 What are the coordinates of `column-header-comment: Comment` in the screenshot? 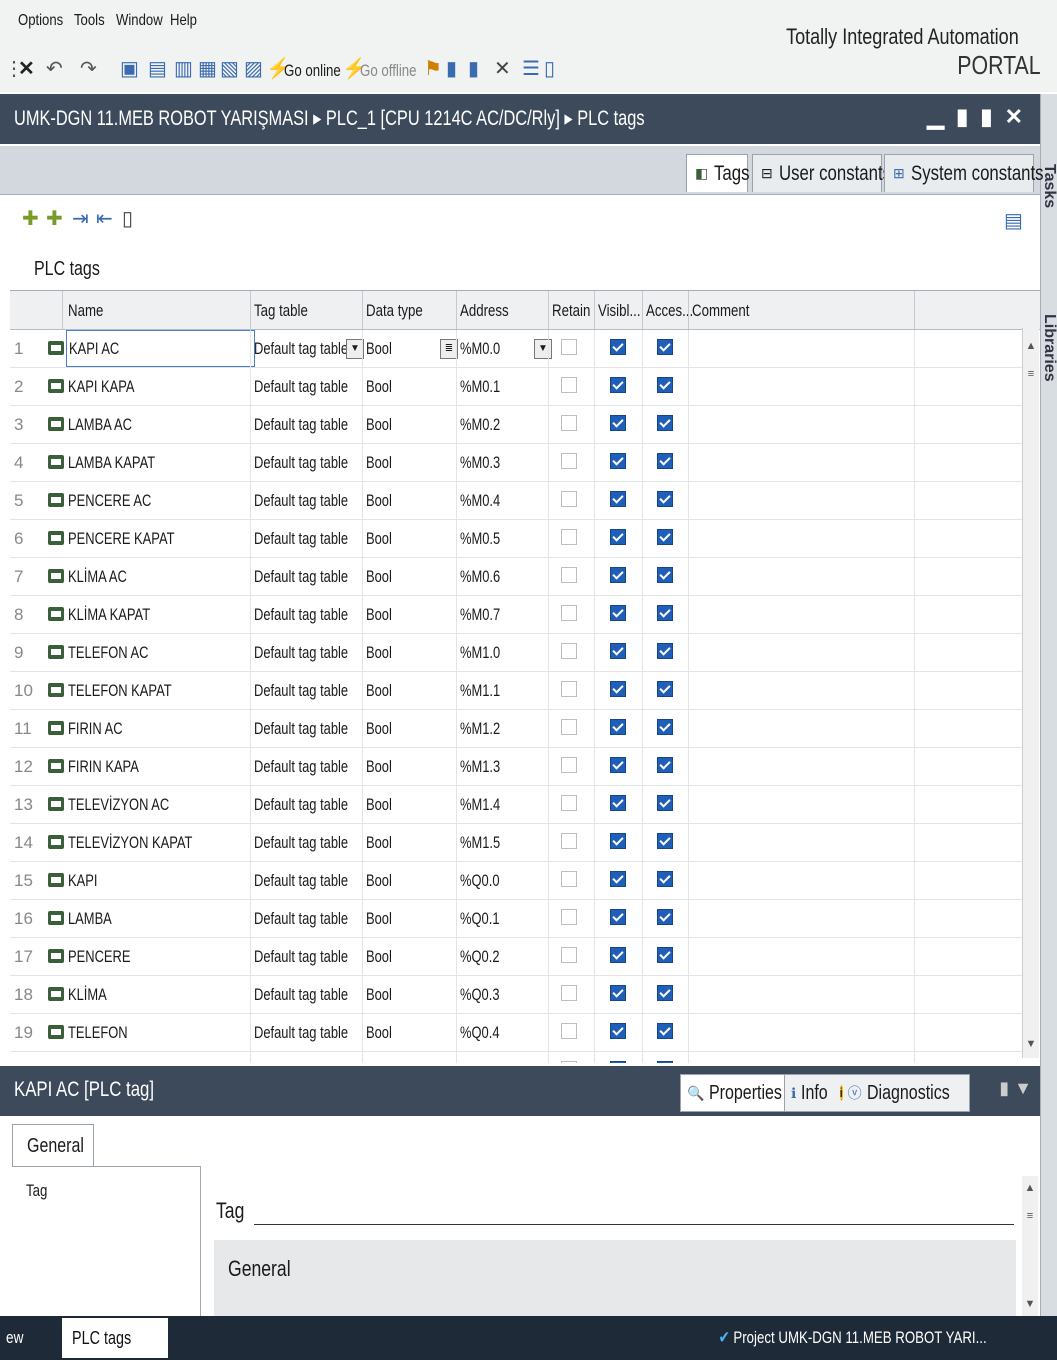 It's located at (720, 311).